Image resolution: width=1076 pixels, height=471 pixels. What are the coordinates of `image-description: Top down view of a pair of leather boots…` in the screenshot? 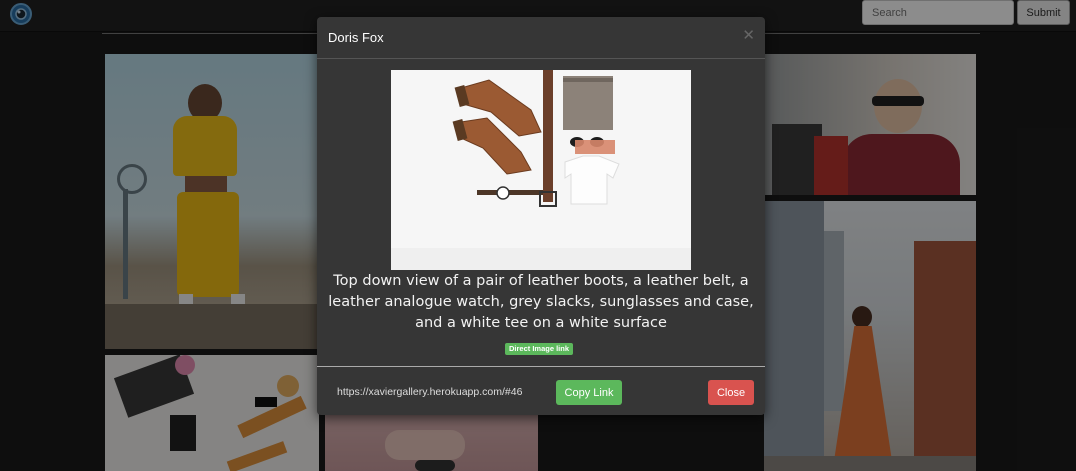 It's located at (541, 302).